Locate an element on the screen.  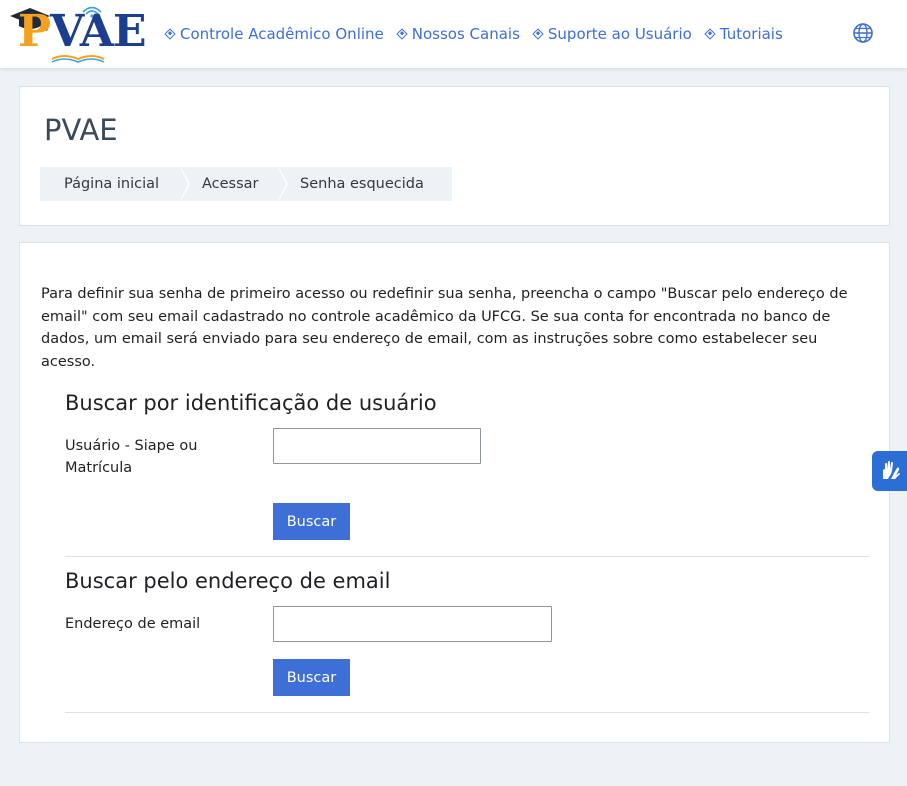
sign-language-hands-icon is located at coordinates (891, 470).